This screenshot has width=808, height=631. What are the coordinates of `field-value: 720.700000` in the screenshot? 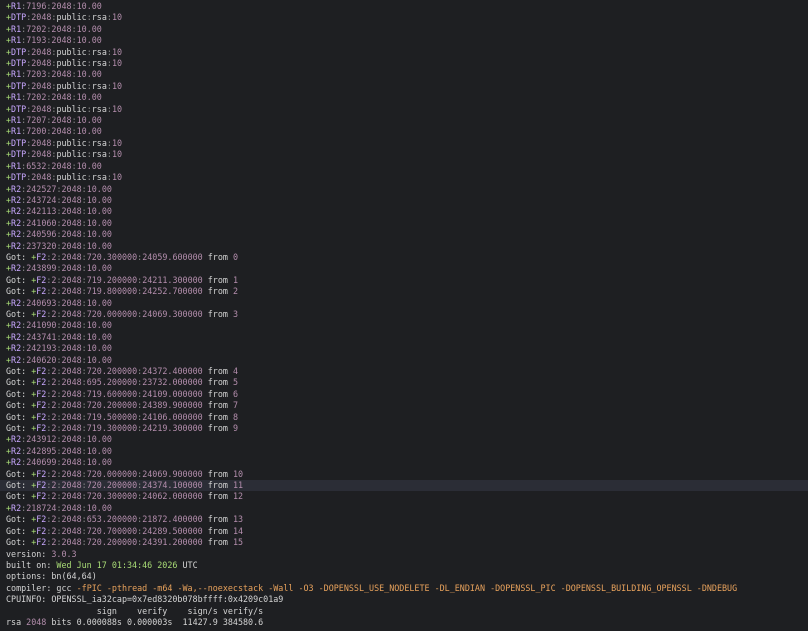 It's located at (112, 530).